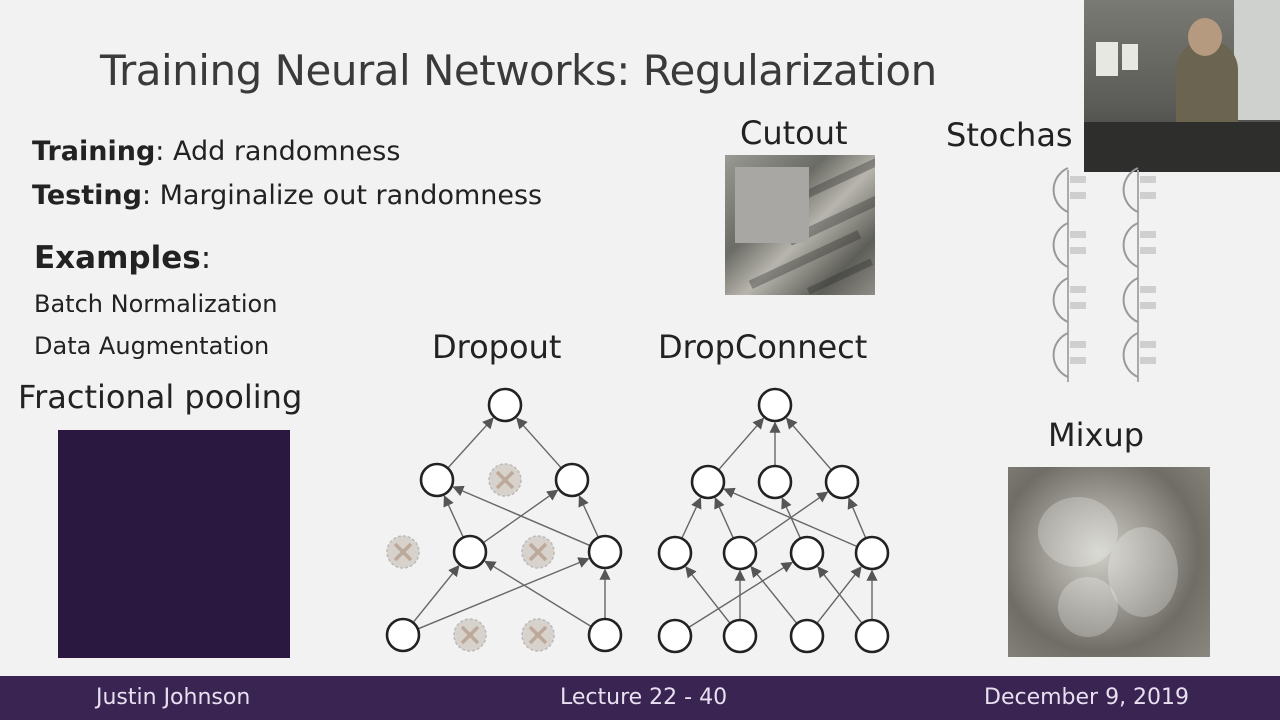  I want to click on footer-lecture: Lecture 22 - 40, so click(644, 697).